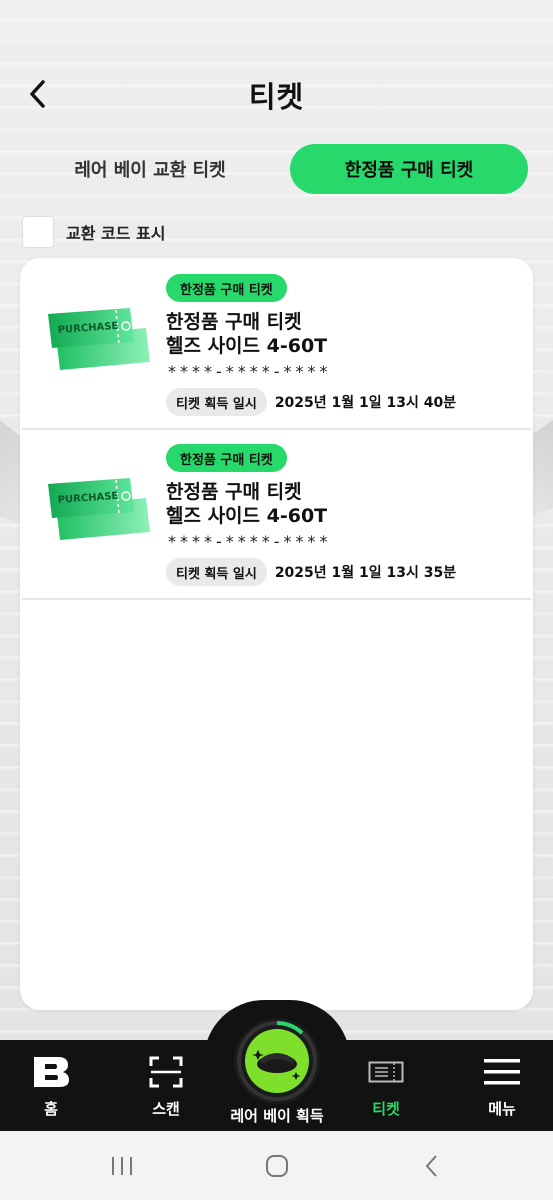 The height and width of the screenshot is (1200, 553). I want to click on system-back-icon, so click(431, 1166).